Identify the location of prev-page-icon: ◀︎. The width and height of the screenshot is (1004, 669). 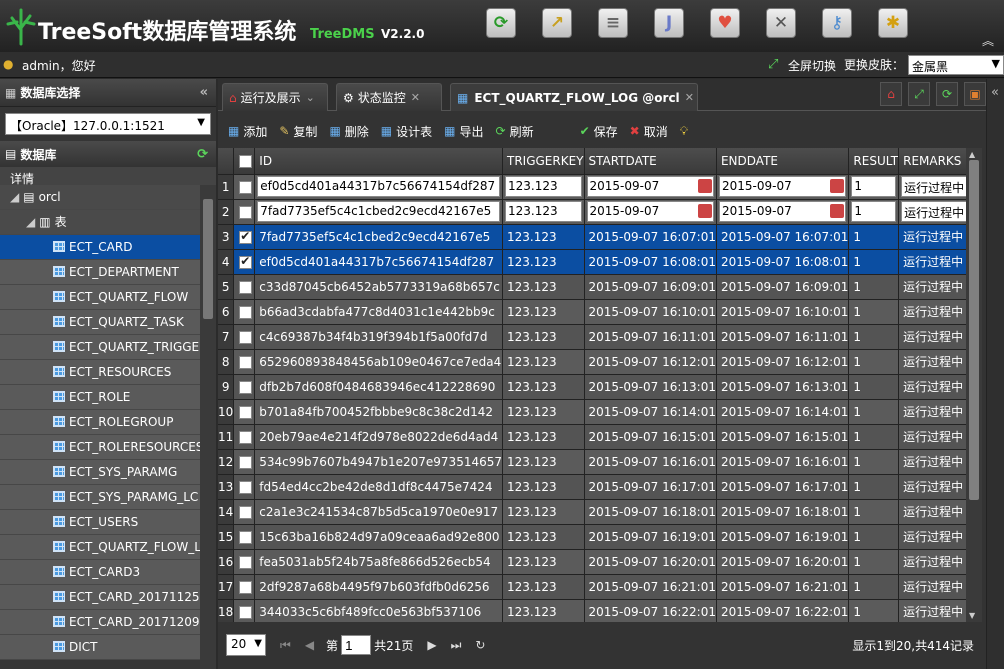
(309, 645).